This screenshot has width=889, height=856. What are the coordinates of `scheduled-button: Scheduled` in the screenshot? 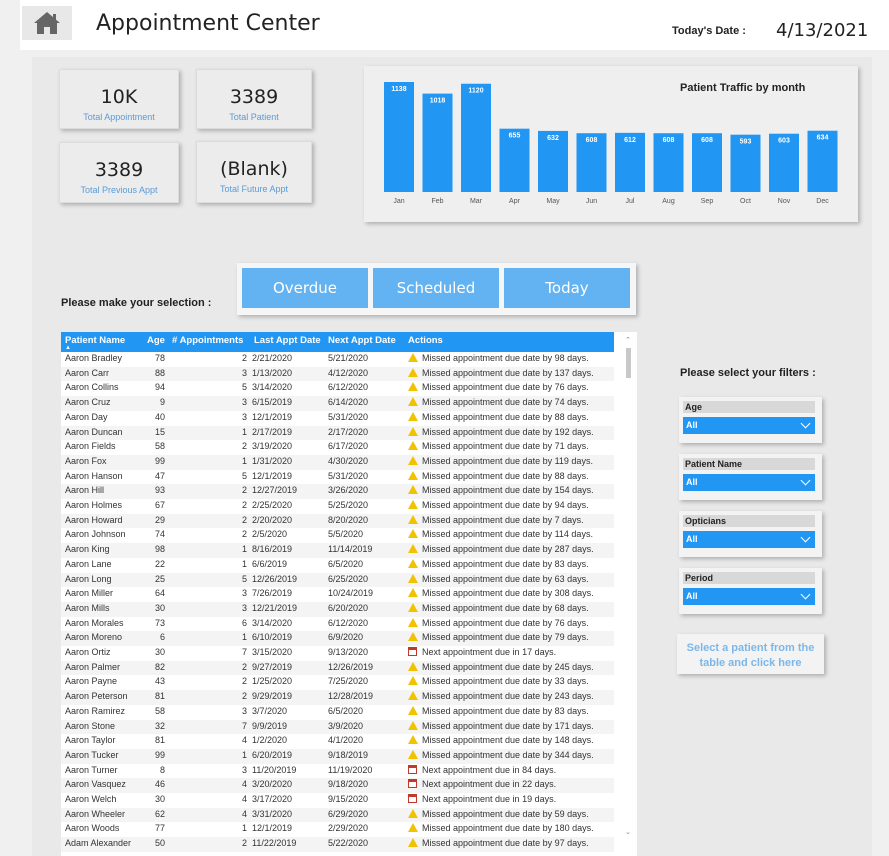 It's located at (436, 288).